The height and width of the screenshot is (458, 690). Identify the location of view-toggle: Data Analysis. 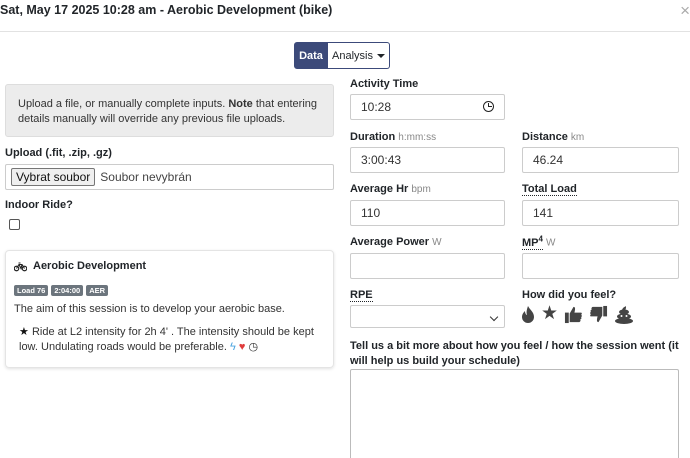
(342, 55).